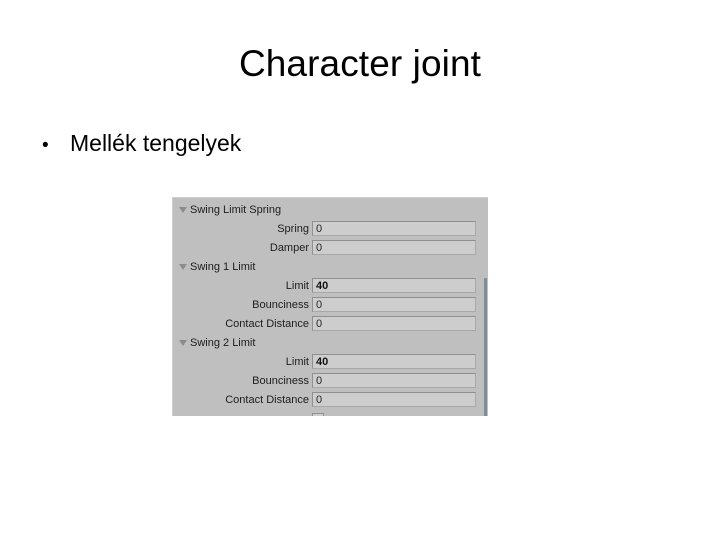 This screenshot has width=720, height=540. What do you see at coordinates (394, 399) in the screenshot?
I see `swing2-contact-distance-input: 0` at bounding box center [394, 399].